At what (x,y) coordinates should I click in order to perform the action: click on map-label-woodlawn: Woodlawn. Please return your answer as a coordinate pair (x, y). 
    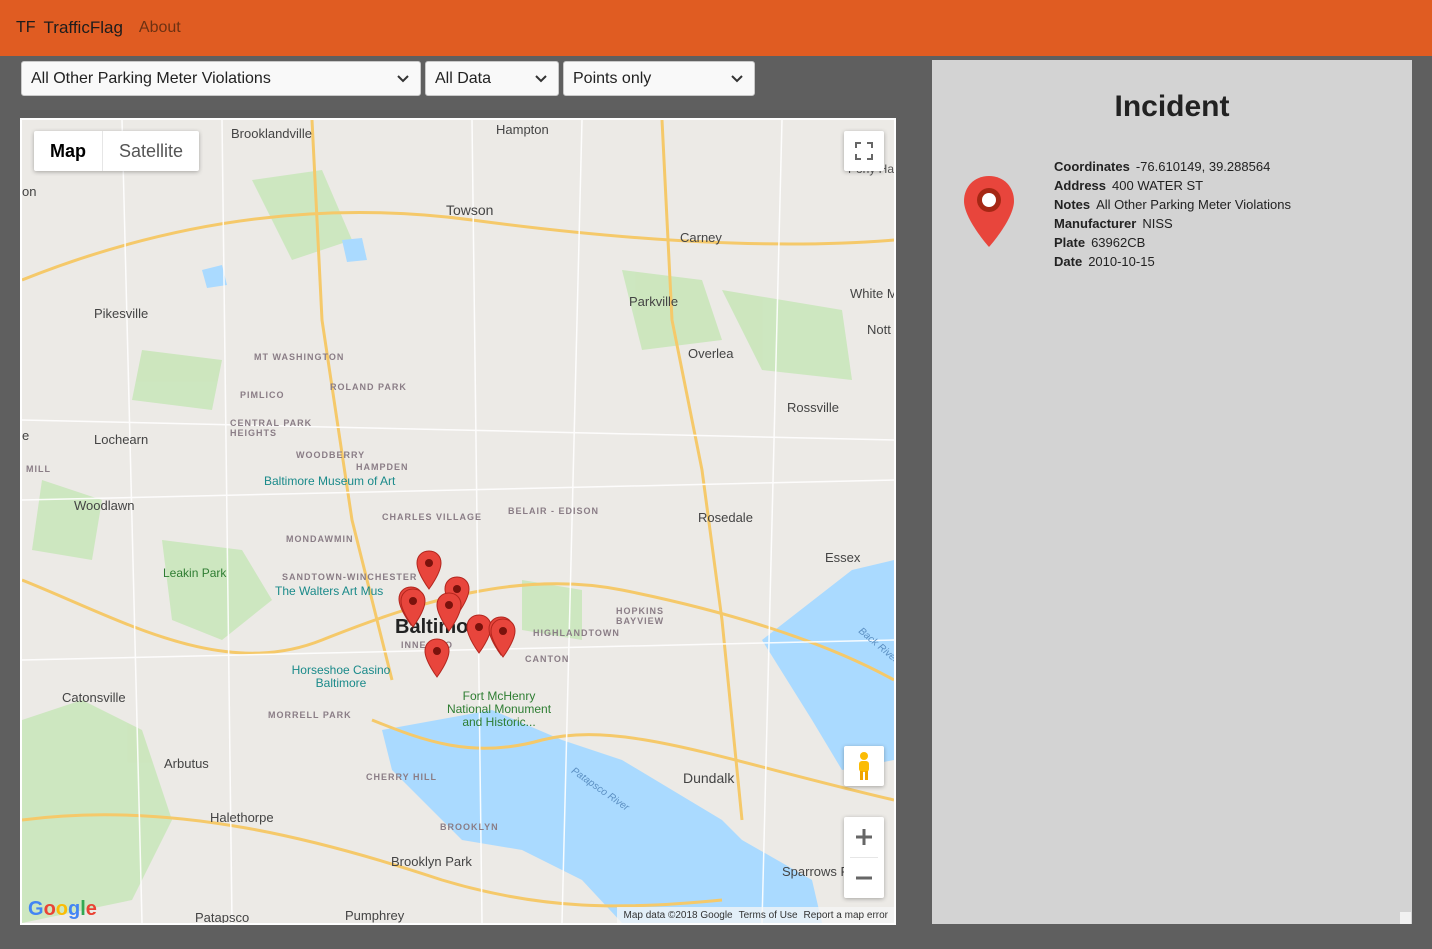
    Looking at the image, I should click on (104, 505).